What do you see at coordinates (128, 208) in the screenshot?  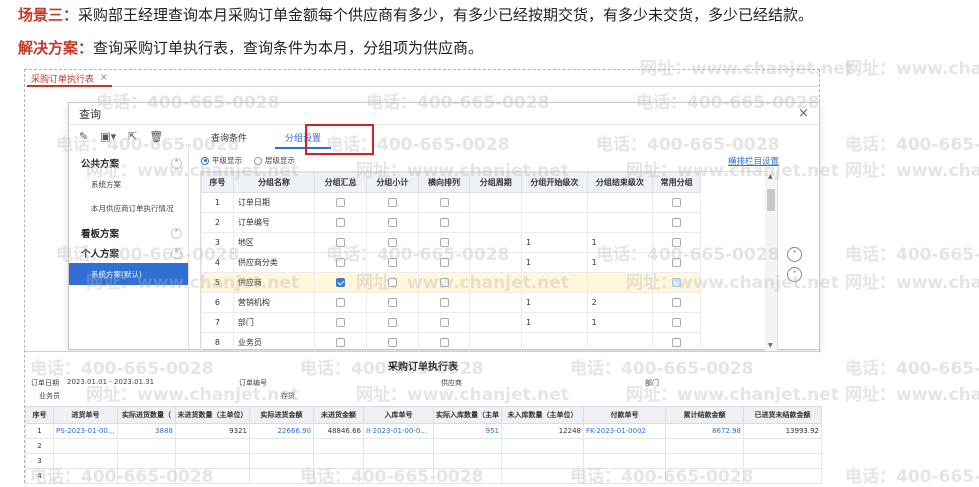 I see `scheme-item: 本月供应商订单执行情况` at bounding box center [128, 208].